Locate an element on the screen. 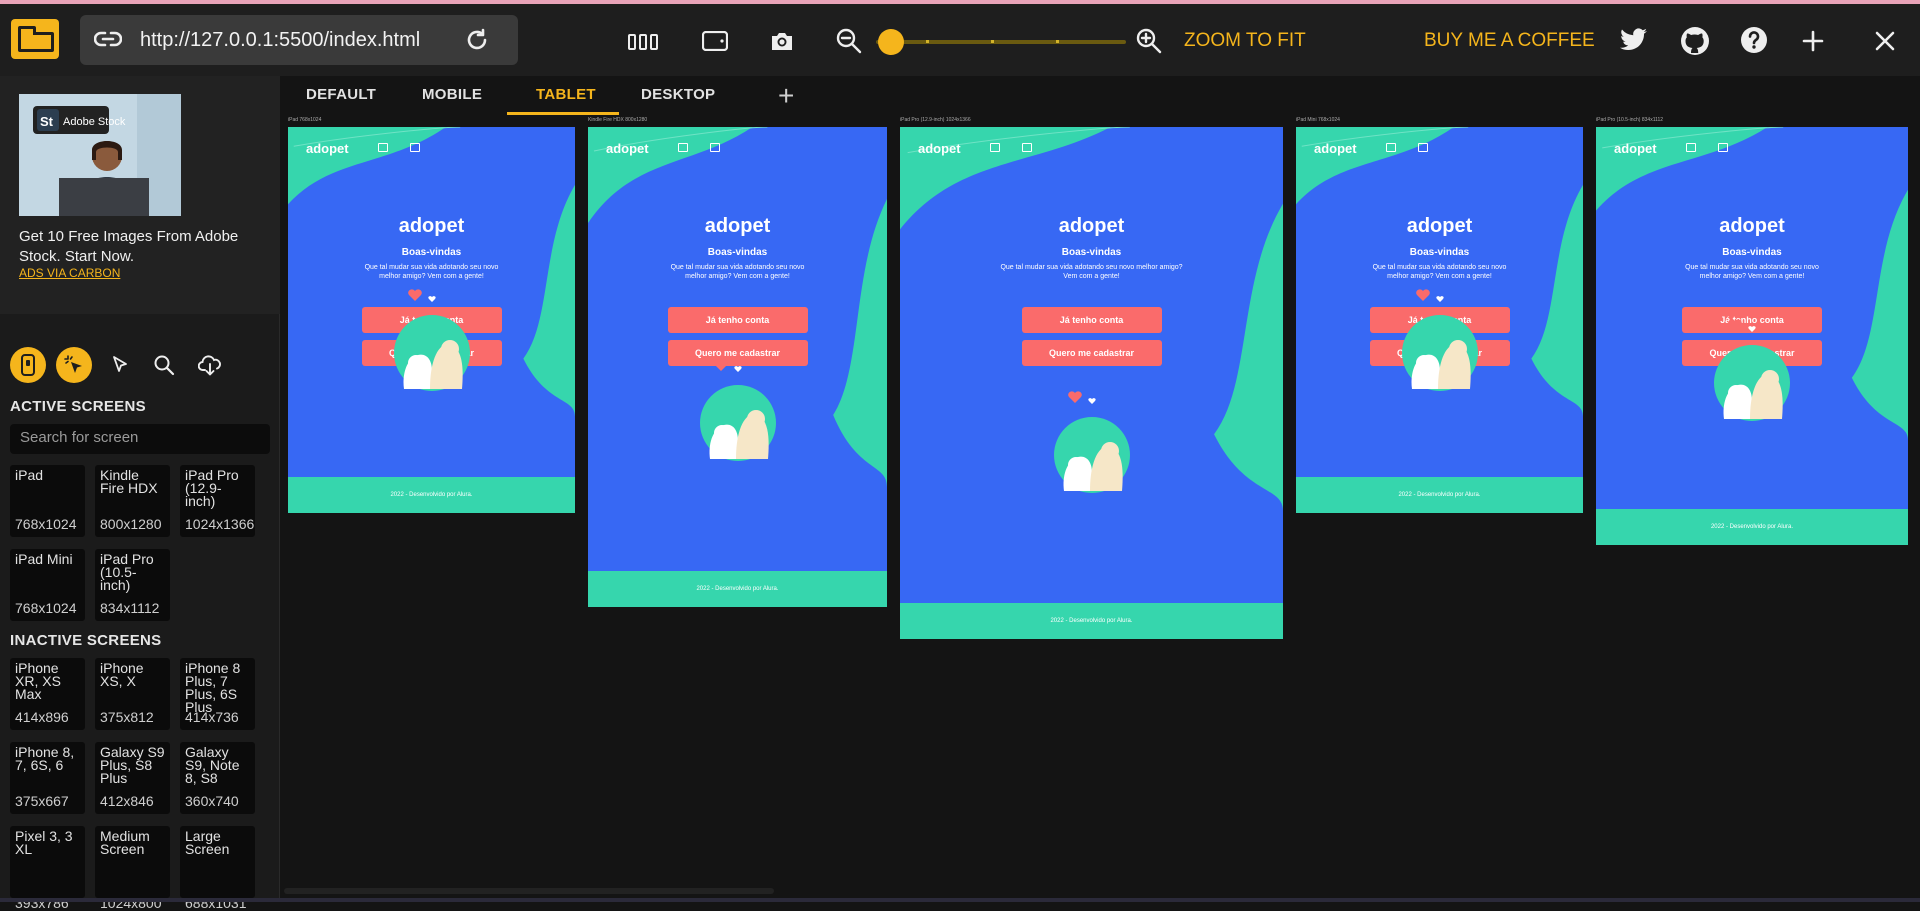  pointer-sync-icon is located at coordinates (74, 365).